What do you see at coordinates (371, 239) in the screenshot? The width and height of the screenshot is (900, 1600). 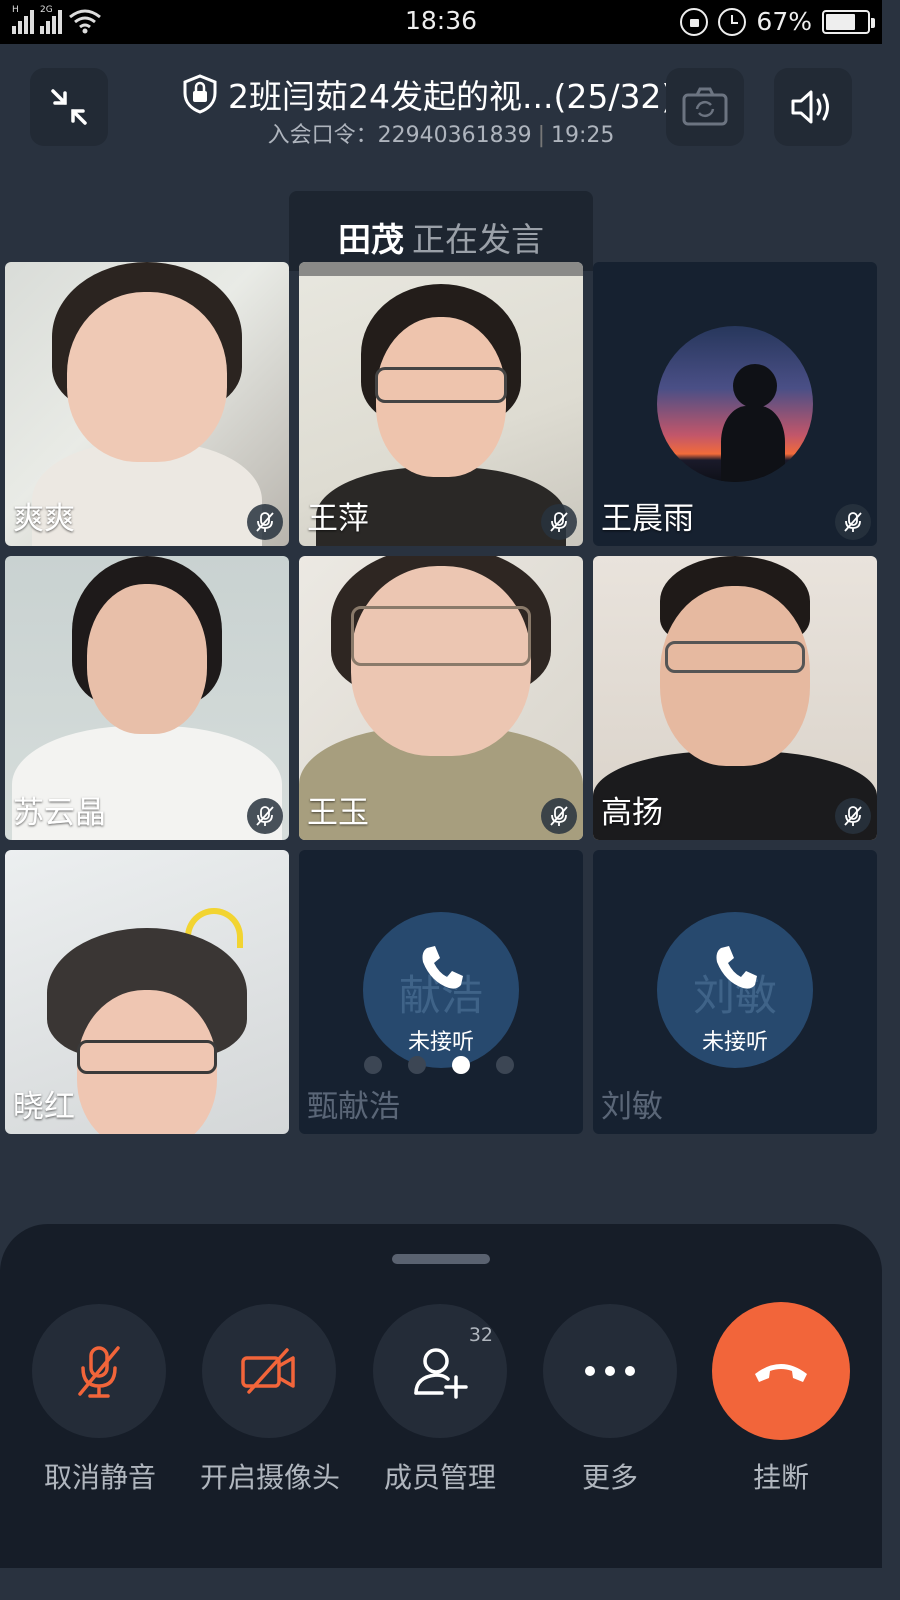 I see `active-speaker-name: 田茂` at bounding box center [371, 239].